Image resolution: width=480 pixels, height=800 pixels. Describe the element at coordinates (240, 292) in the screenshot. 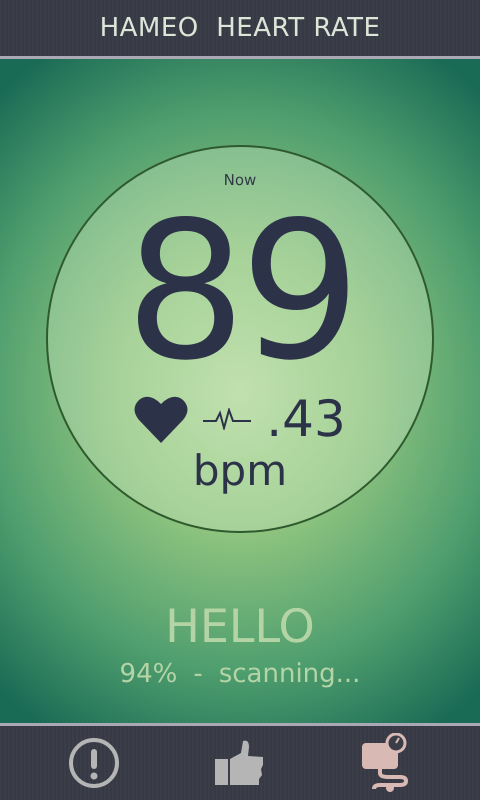

I see `heart-rate-value: 89` at that location.